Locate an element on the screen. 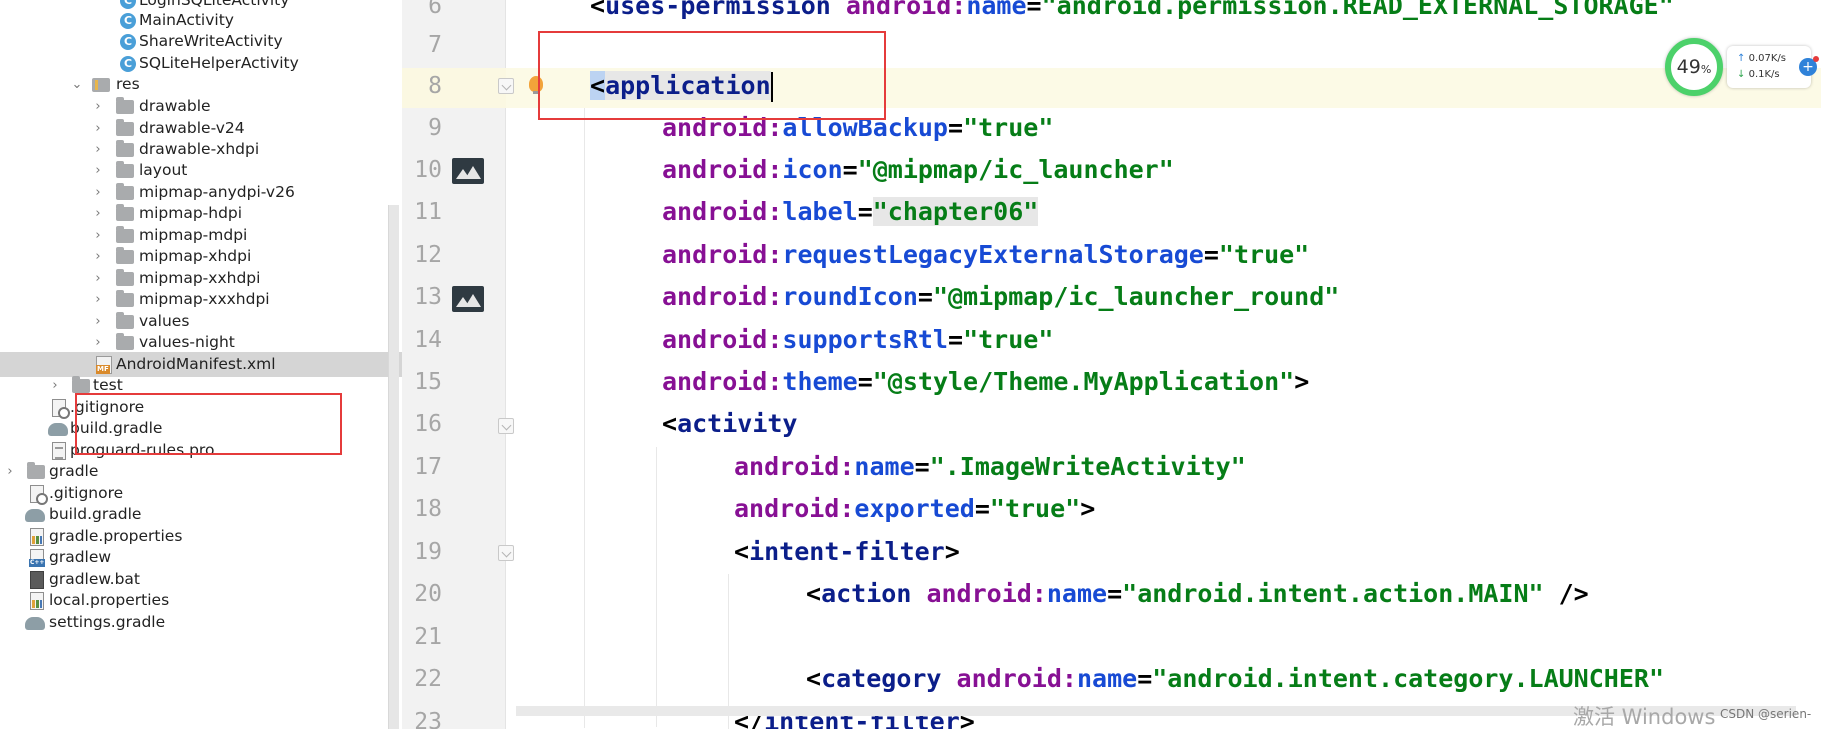 This screenshot has width=1821, height=729. arrow-down-icon: ↓ is located at coordinates (1741, 74).